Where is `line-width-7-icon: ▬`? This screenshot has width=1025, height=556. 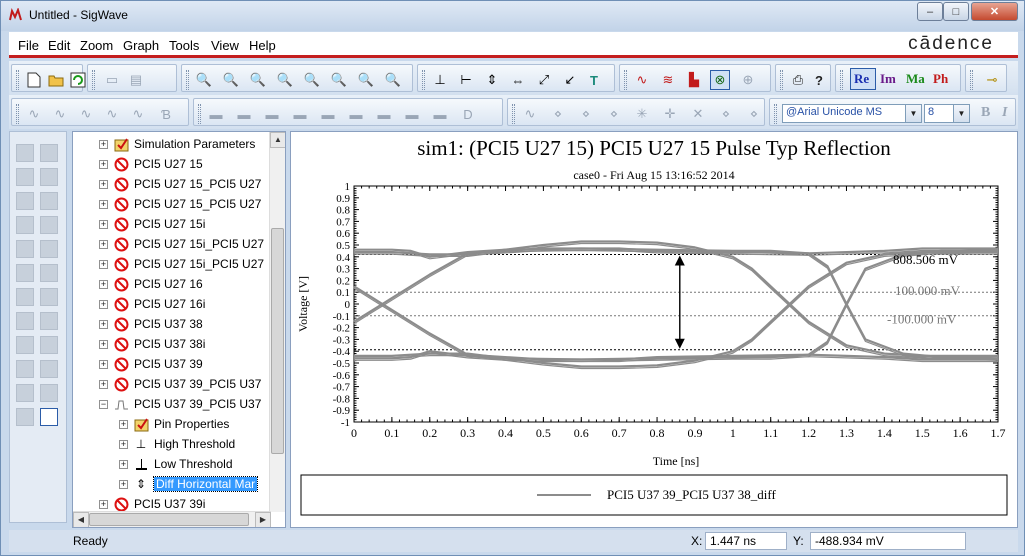 line-width-7-icon: ▬ is located at coordinates (384, 114).